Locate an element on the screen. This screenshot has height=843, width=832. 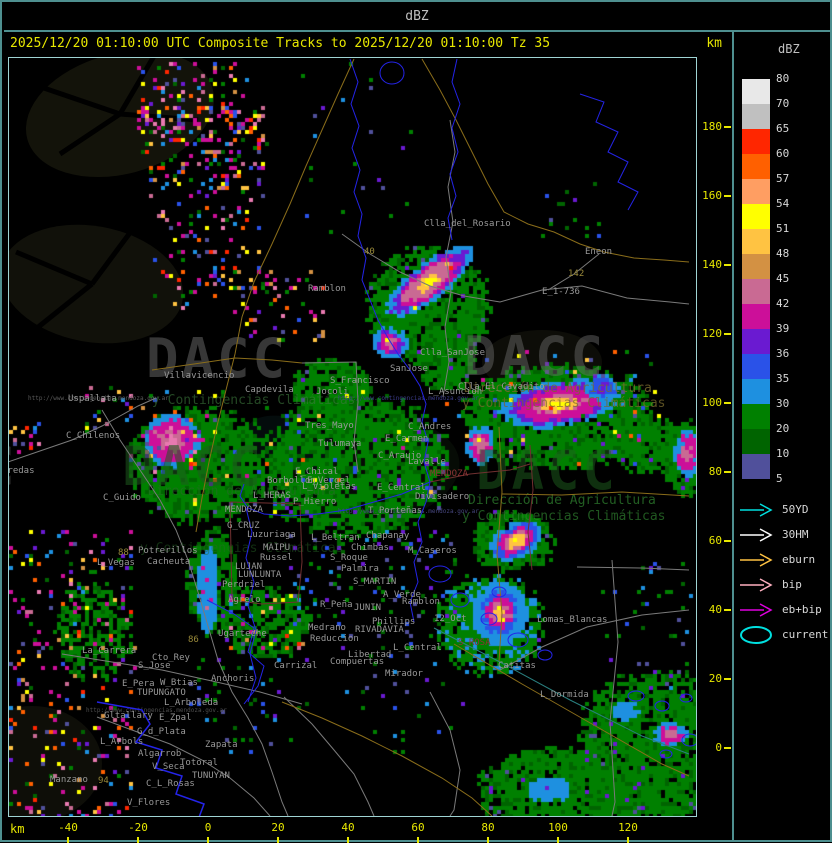
place-label: S_Roque is located at coordinates (349, 558).